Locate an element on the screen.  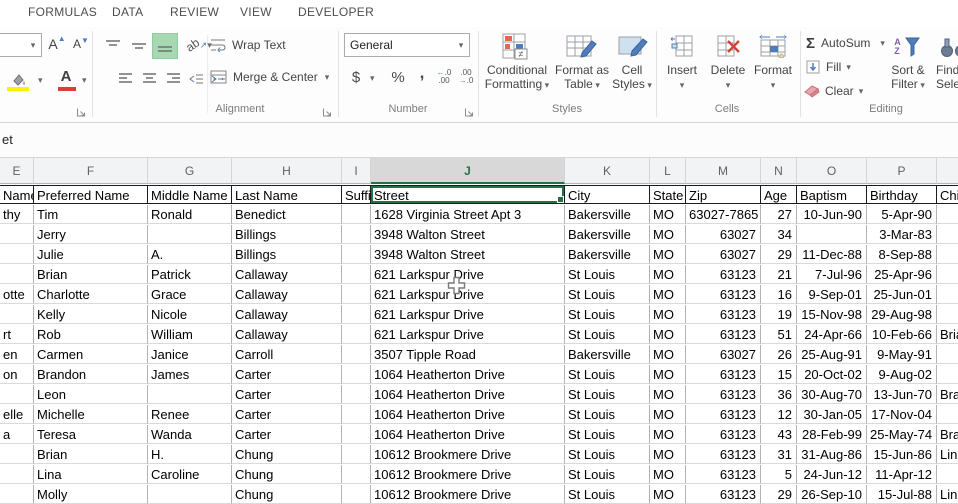
data-cell: Lina is located at coordinates (91, 474).